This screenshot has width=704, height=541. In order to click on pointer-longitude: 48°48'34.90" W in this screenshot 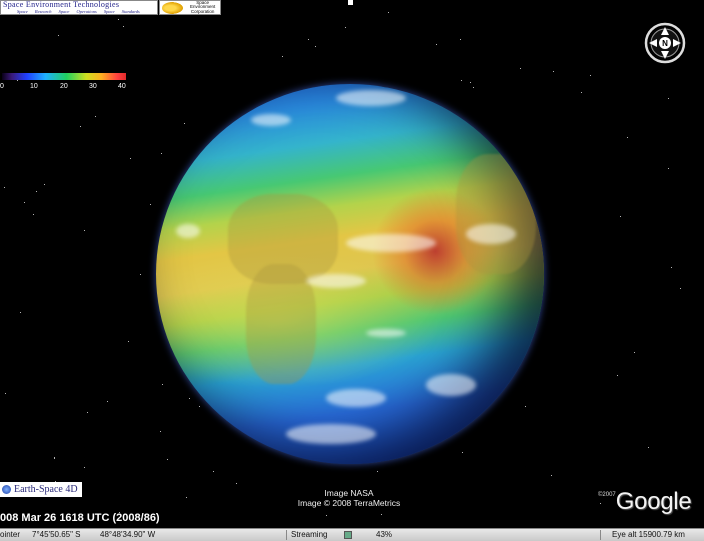, I will do `click(128, 534)`.